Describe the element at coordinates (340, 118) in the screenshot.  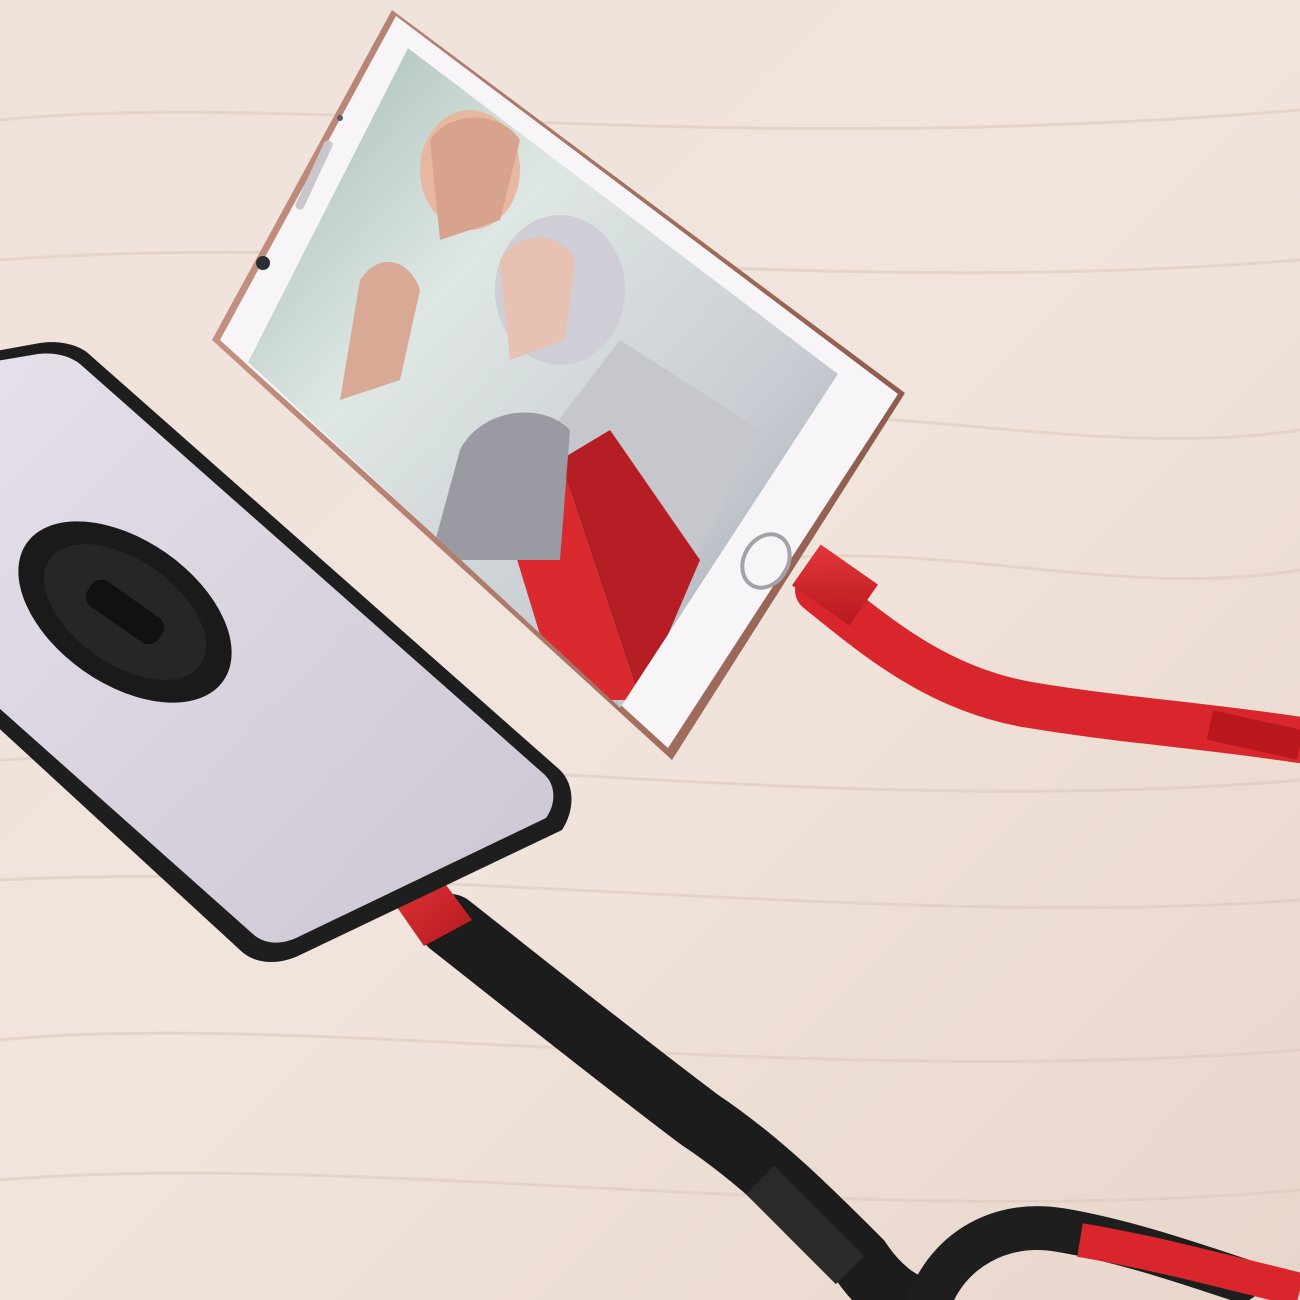
I see `sensor` at that location.